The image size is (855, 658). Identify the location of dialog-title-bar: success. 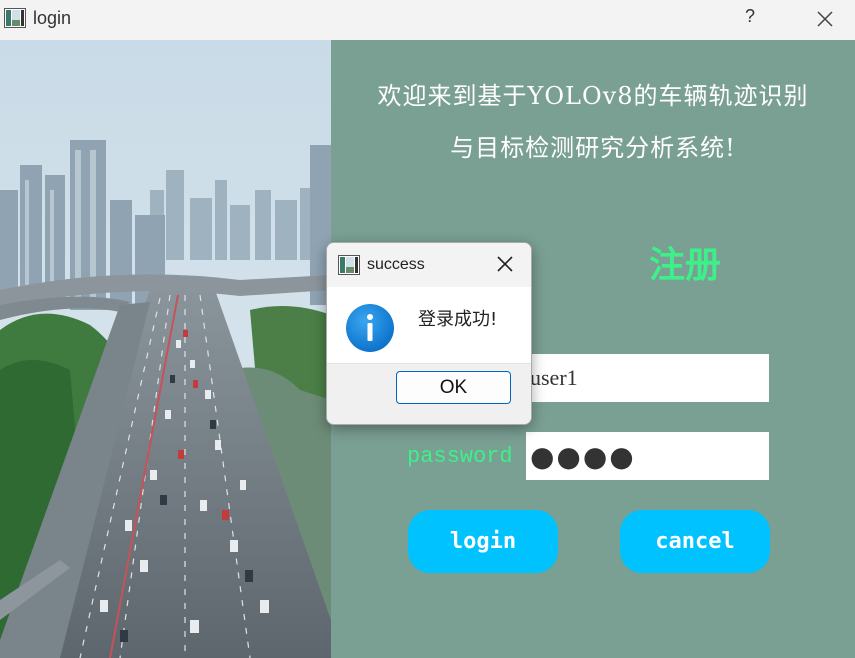
(429, 265).